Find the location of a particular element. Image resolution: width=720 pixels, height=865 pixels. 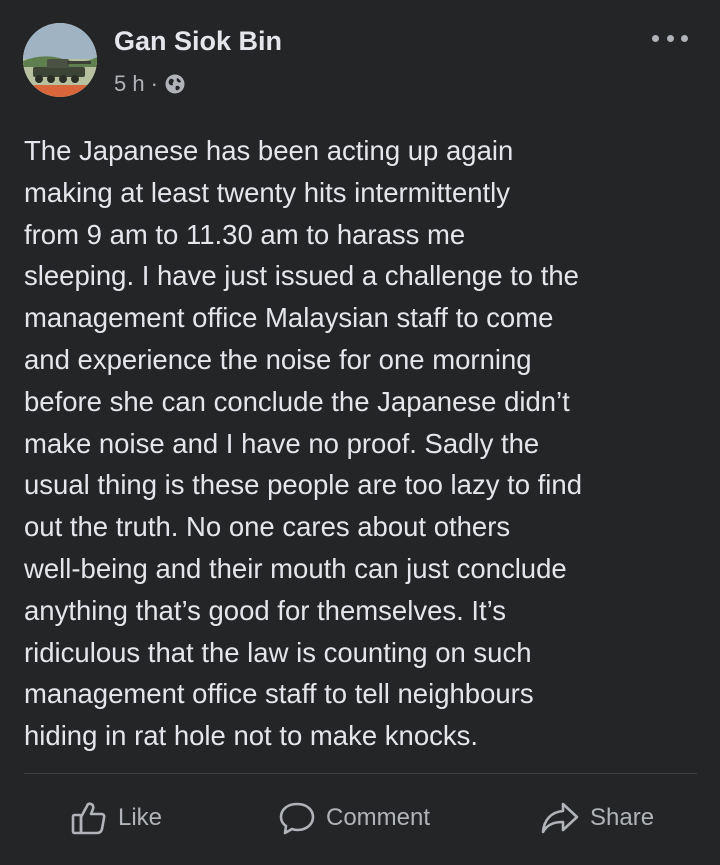

share-button: Share is located at coordinates (597, 818).